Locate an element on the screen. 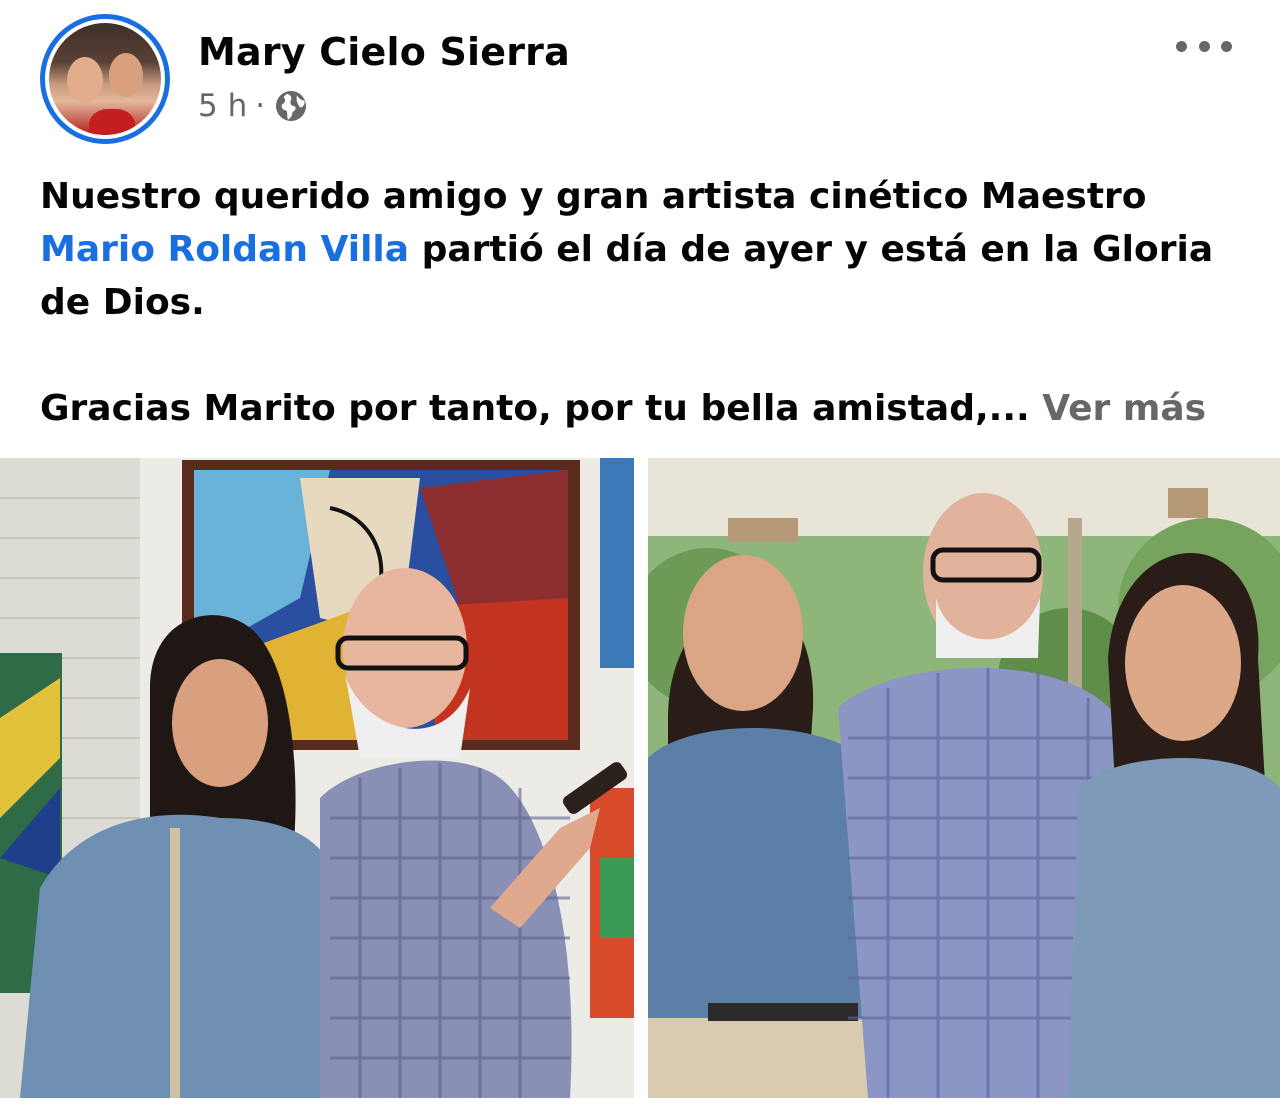 Image resolution: width=1280 pixels, height=1111 pixels. avatar-image is located at coordinates (105, 79).